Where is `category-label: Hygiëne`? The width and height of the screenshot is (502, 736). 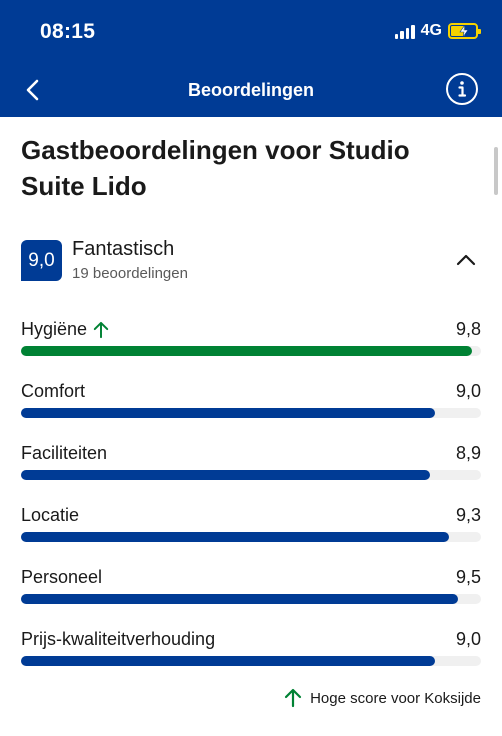 category-label: Hygiëne is located at coordinates (65, 329).